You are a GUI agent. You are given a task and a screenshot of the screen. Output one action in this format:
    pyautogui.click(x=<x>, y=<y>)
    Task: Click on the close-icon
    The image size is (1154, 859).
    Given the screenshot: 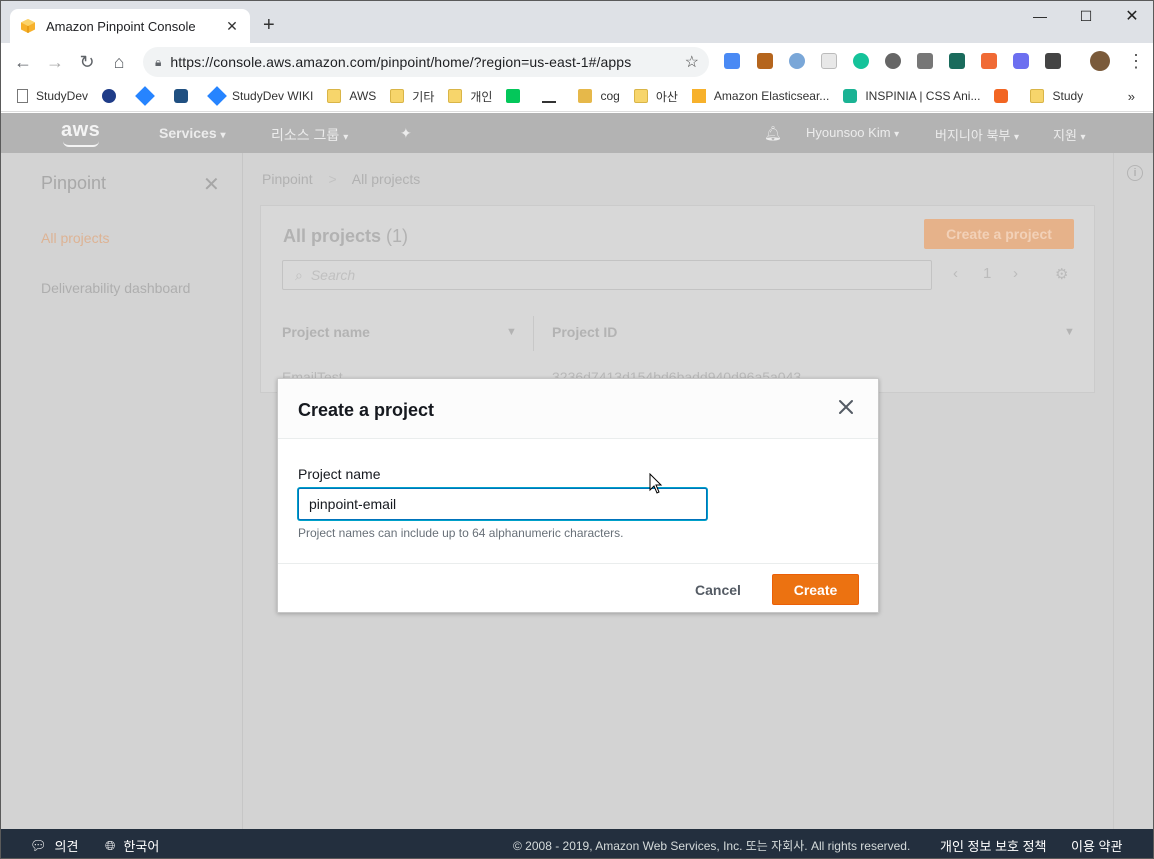 What is the action you would take?
    pyautogui.click(x=846, y=407)
    